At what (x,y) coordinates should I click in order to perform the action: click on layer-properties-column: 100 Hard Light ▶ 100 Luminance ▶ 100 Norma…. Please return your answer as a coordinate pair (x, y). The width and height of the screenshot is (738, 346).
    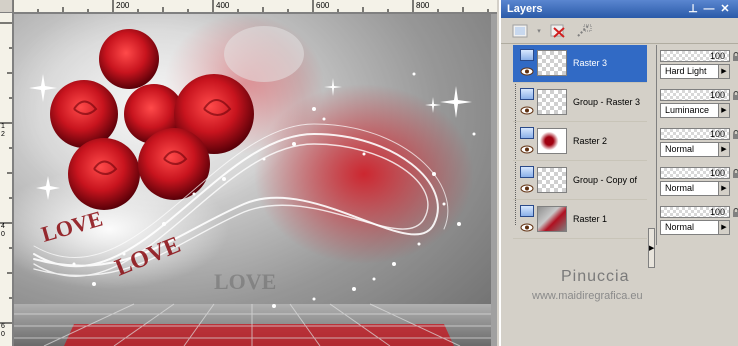
    Looking at the image, I should click on (697, 145).